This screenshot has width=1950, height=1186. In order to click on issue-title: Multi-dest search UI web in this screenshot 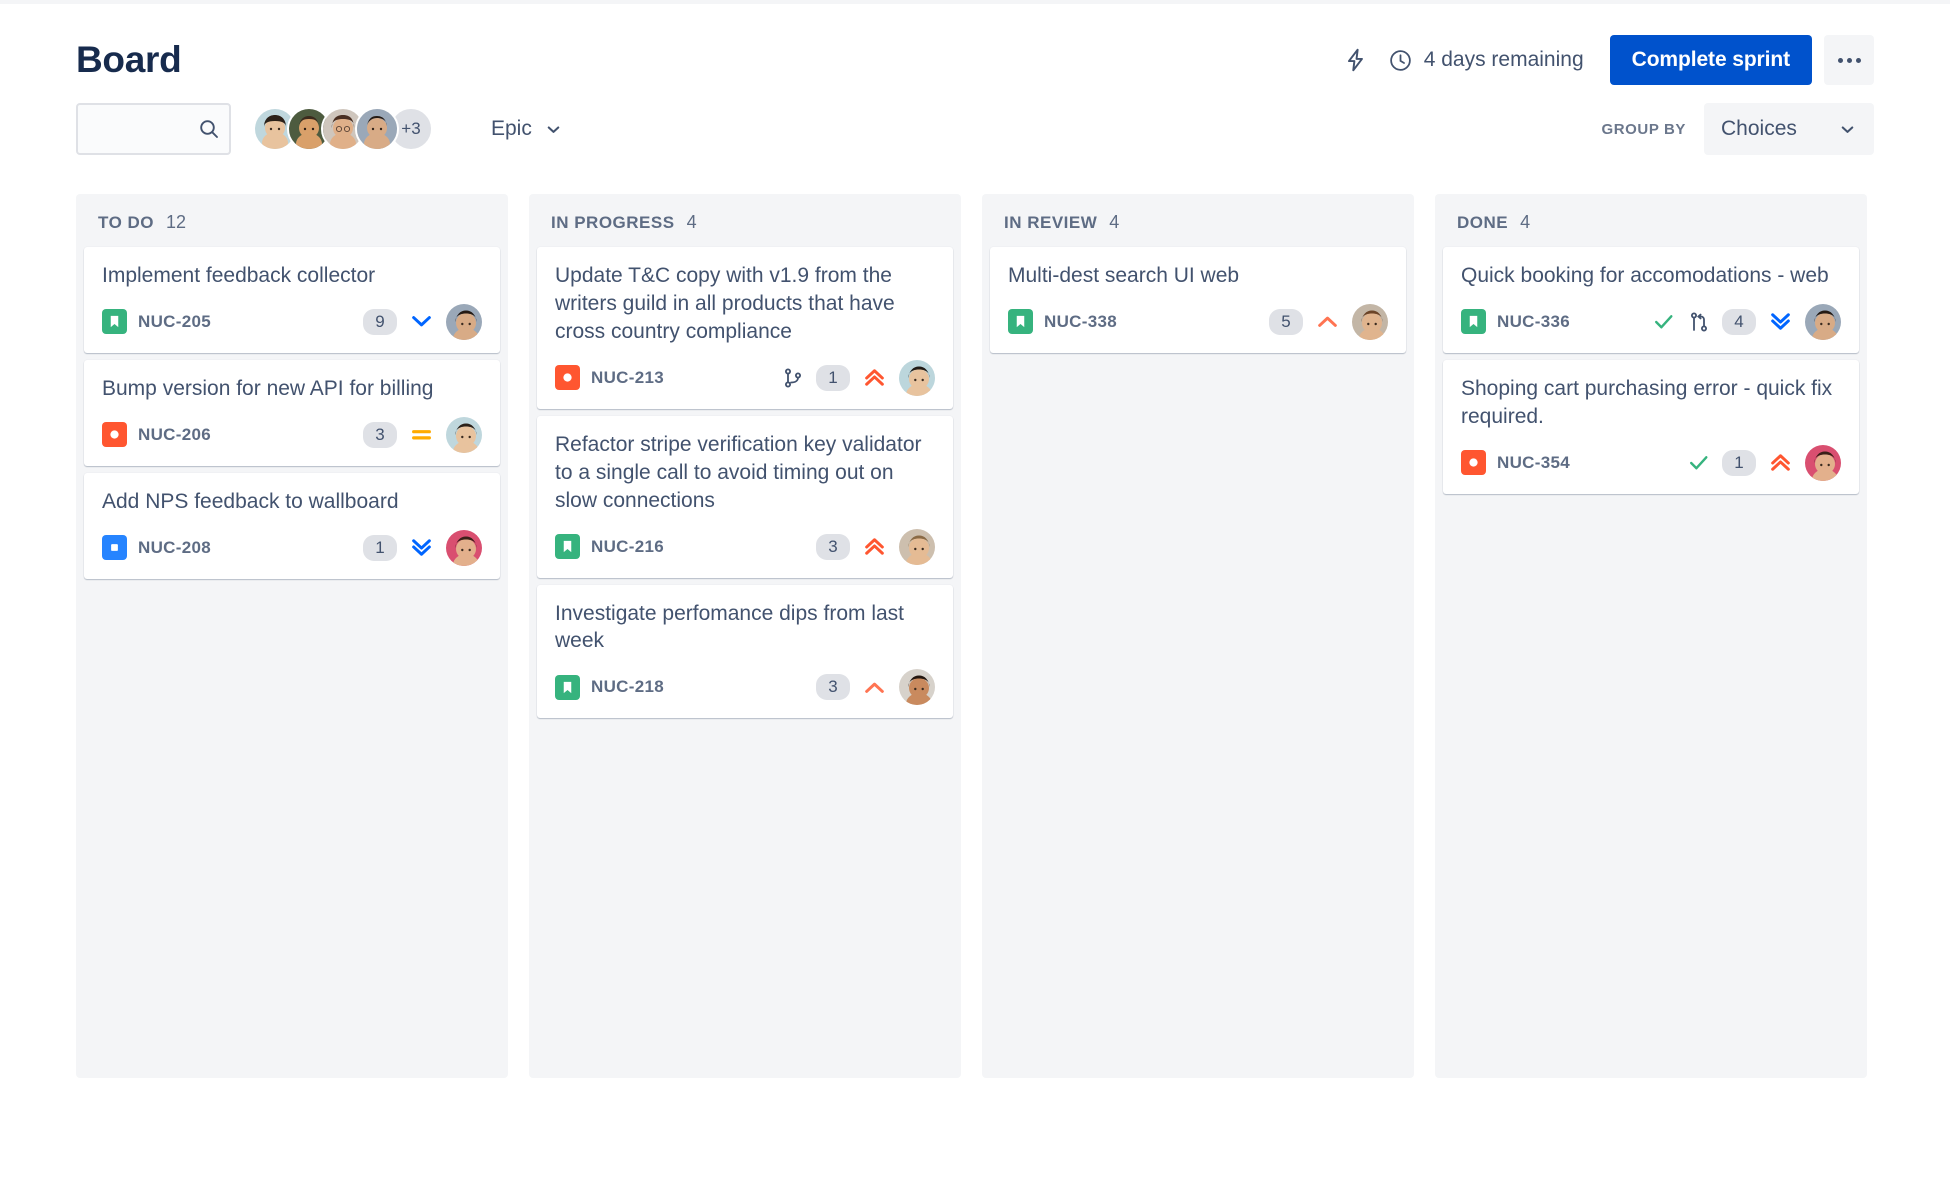, I will do `click(1124, 275)`.